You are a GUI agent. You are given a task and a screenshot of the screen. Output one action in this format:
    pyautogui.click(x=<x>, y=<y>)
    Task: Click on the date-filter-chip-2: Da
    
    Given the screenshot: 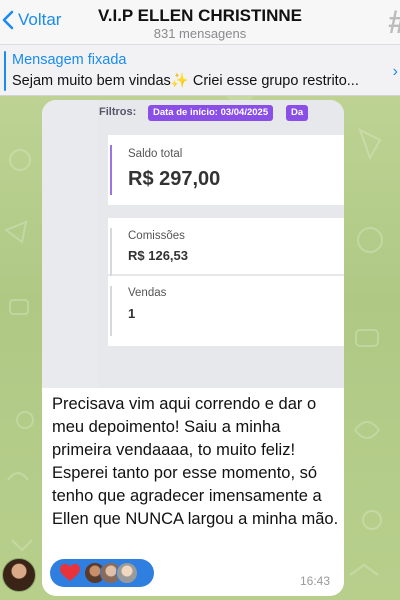 What is the action you would take?
    pyautogui.click(x=297, y=113)
    